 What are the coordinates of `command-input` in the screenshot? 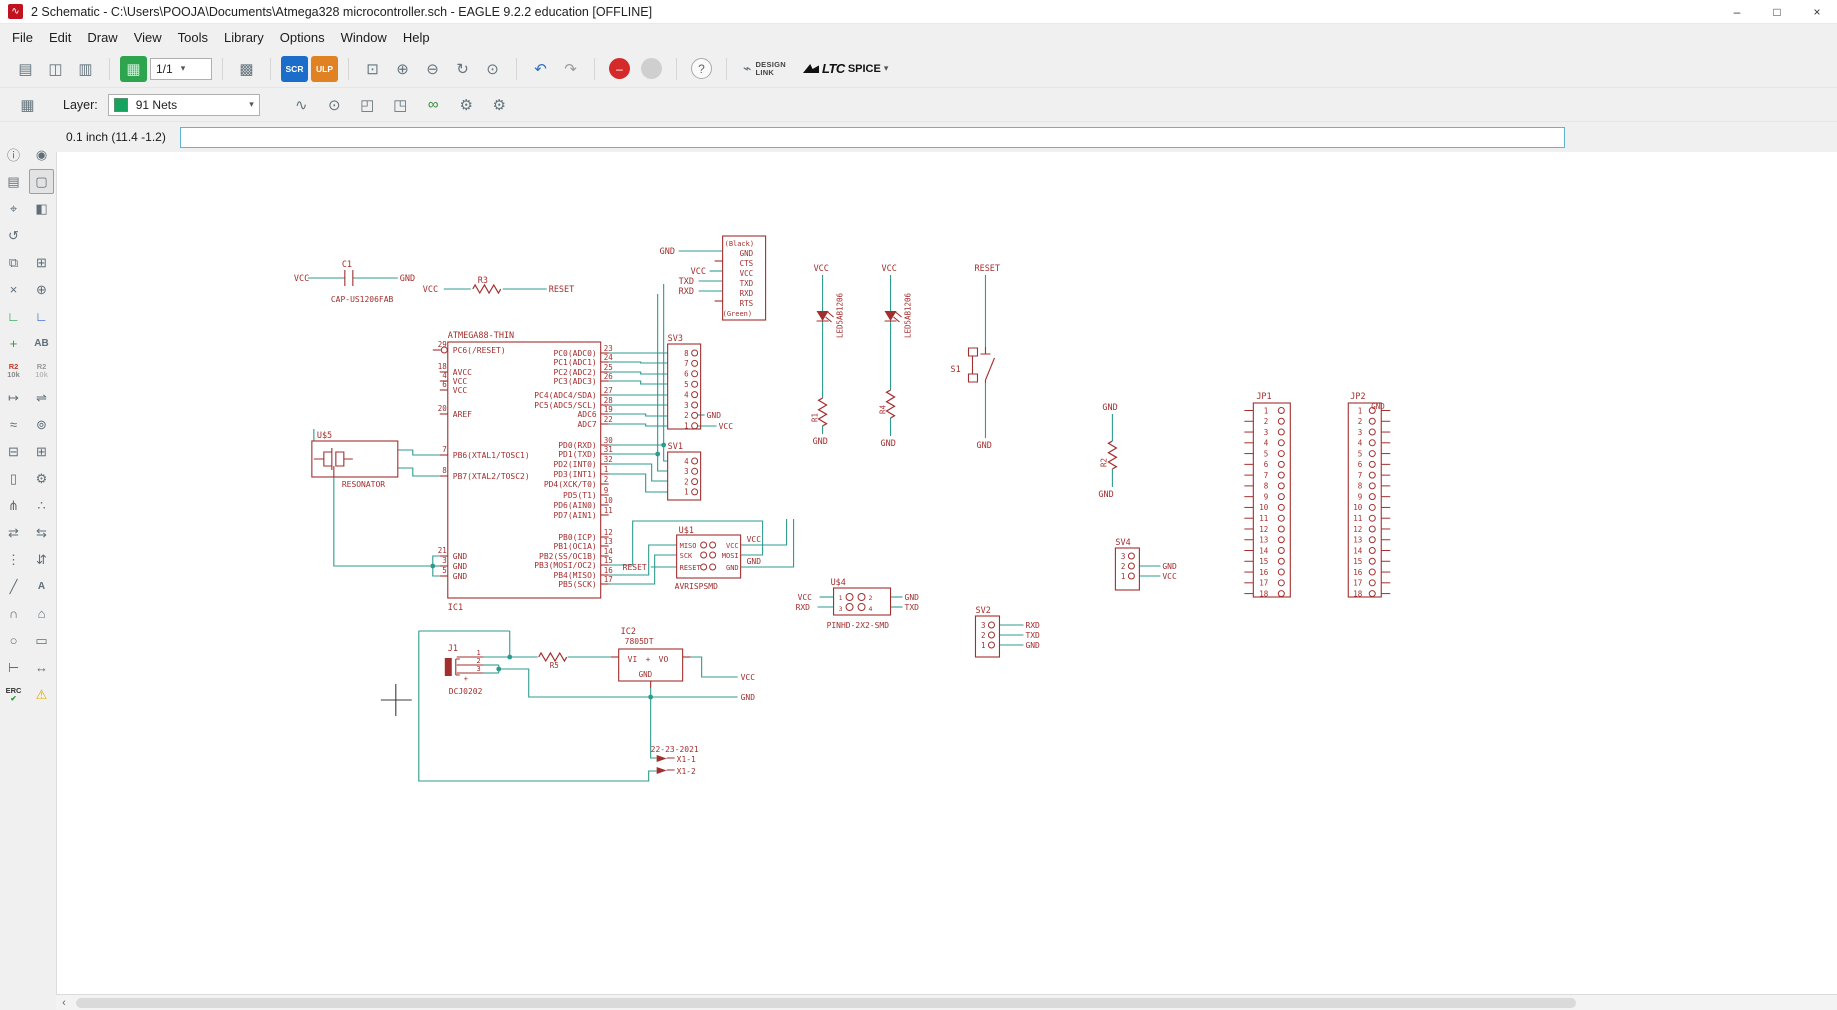 It's located at (872, 137).